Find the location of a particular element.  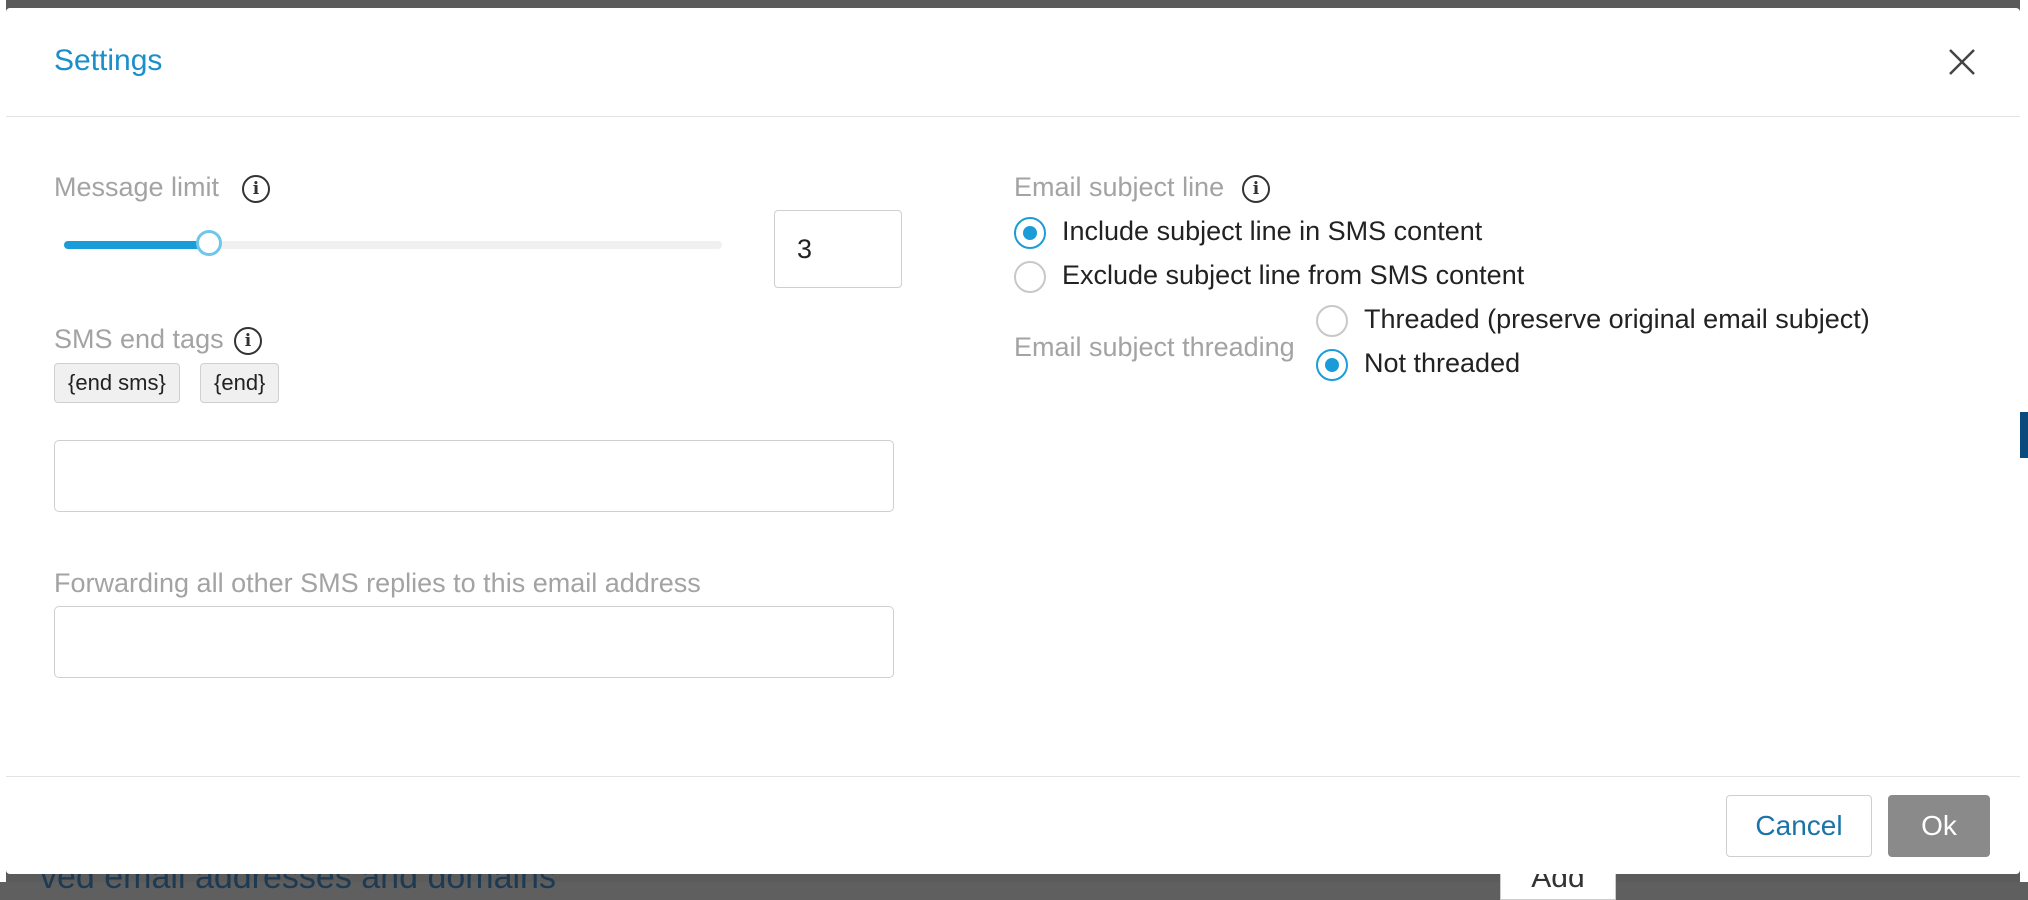

sms-end-tags-info-icon: i is located at coordinates (248, 341).